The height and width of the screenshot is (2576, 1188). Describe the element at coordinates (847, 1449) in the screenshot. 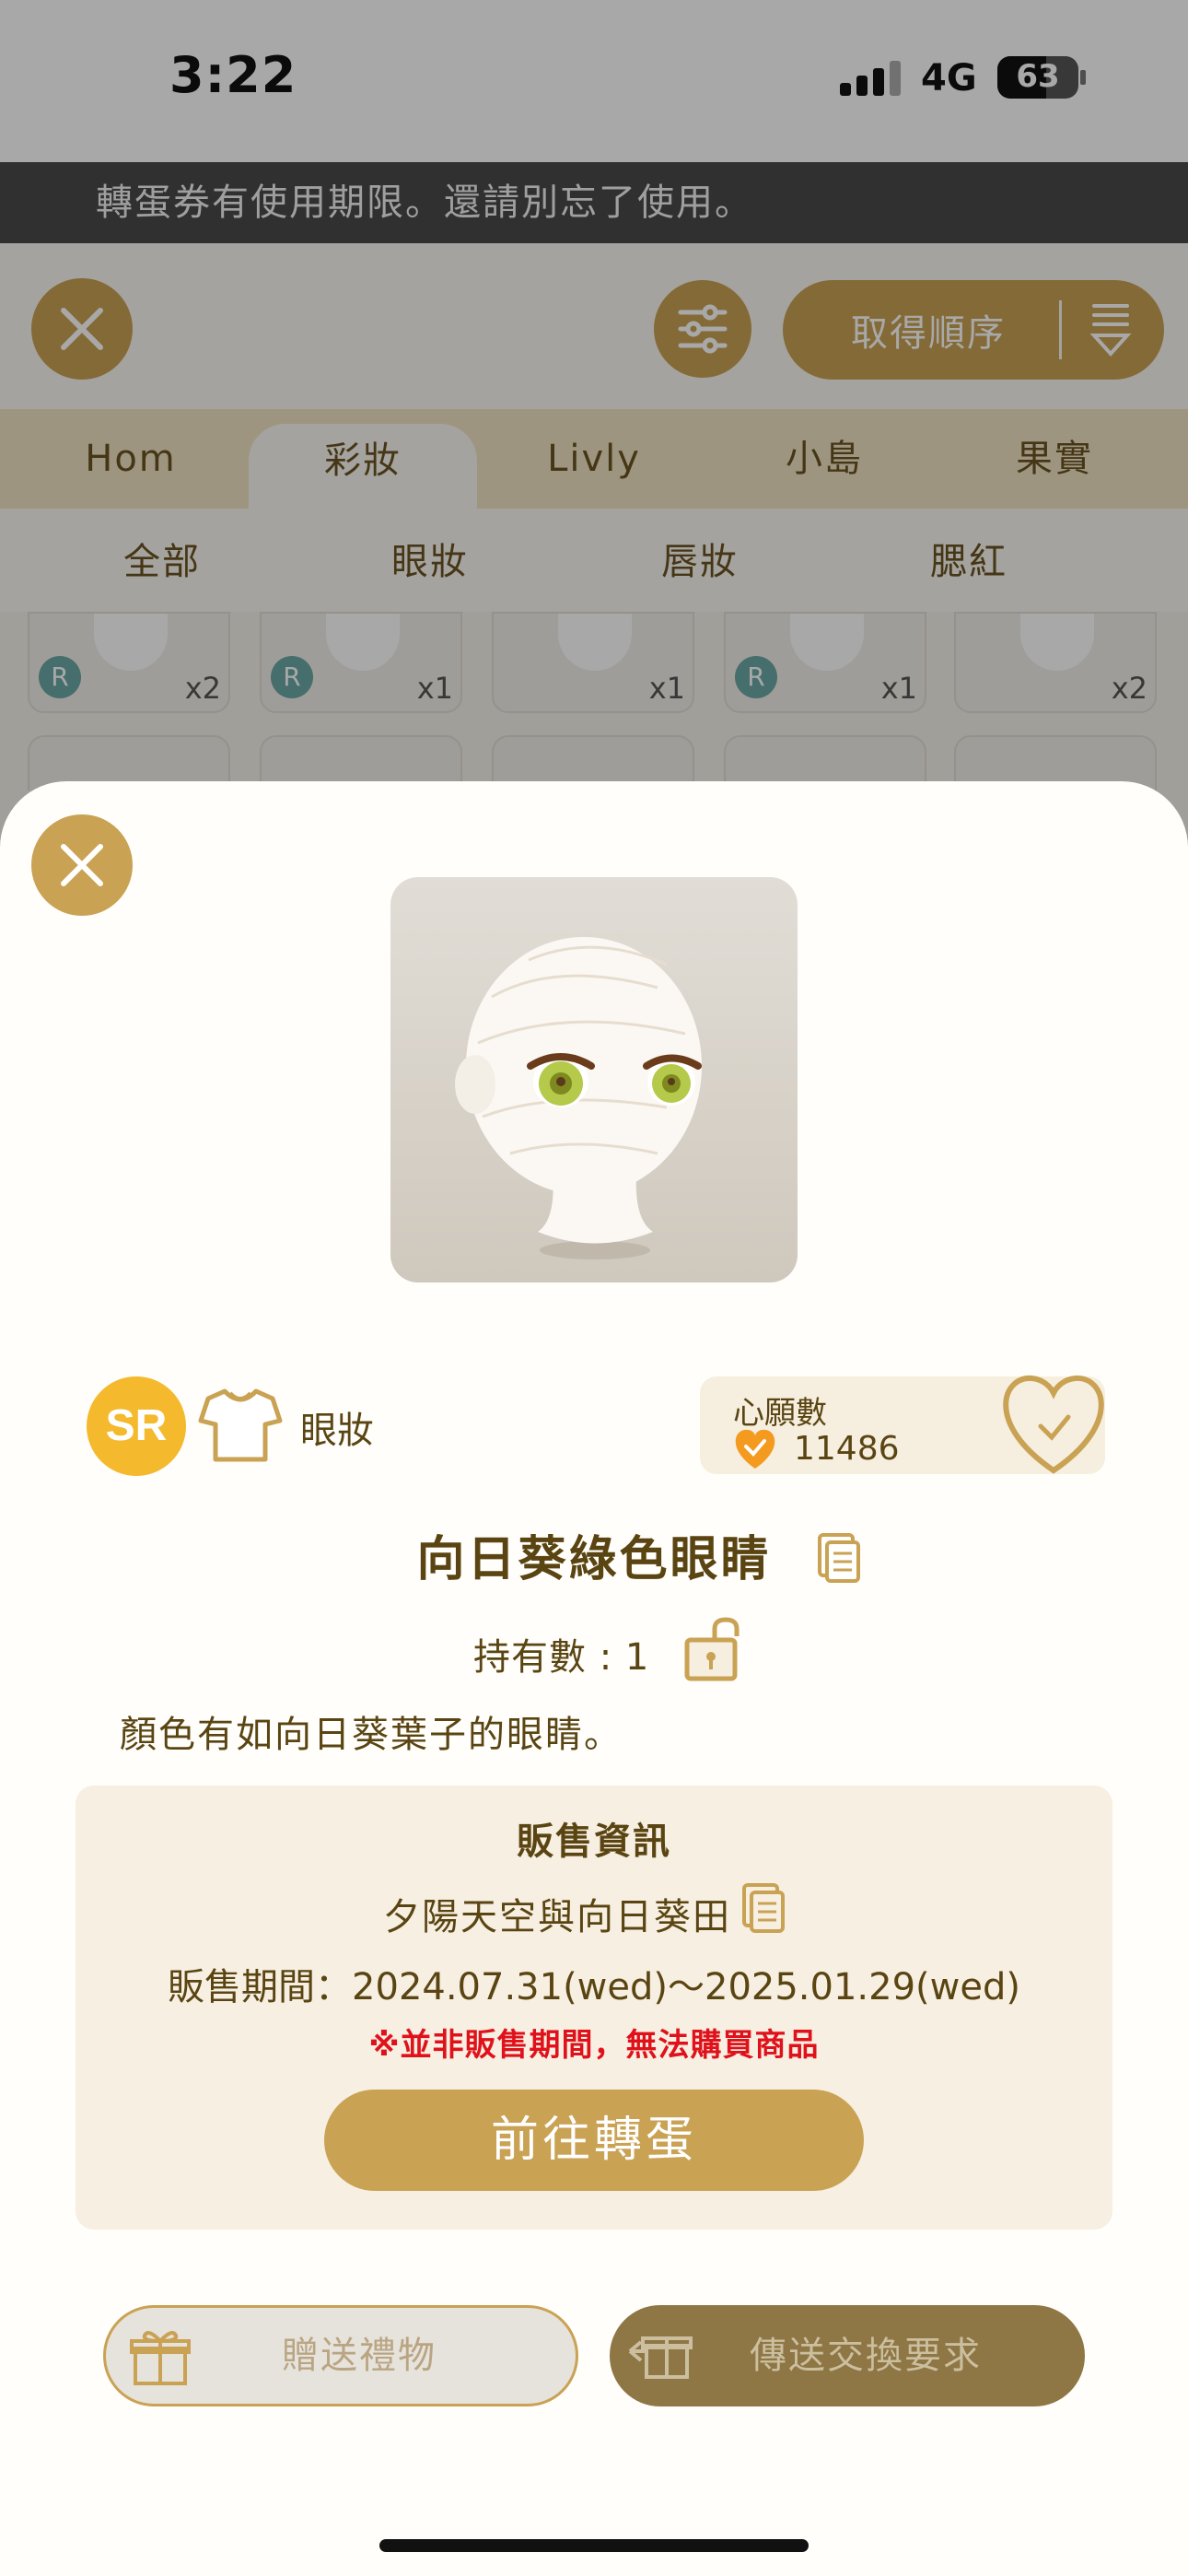

I see `wish-count-value: 11486` at that location.